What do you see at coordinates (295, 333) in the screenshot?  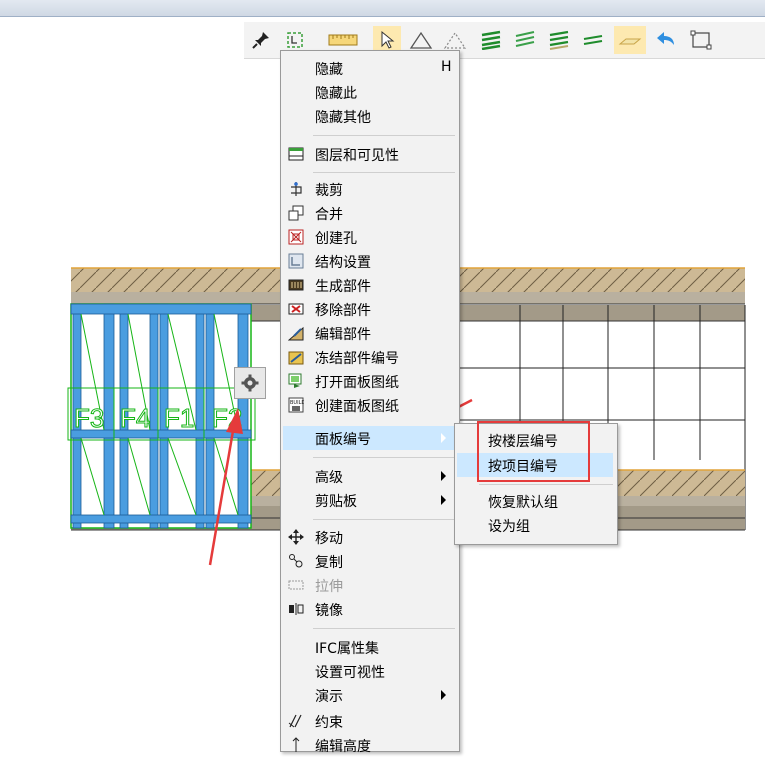 I see `edit-parts-icon` at bounding box center [295, 333].